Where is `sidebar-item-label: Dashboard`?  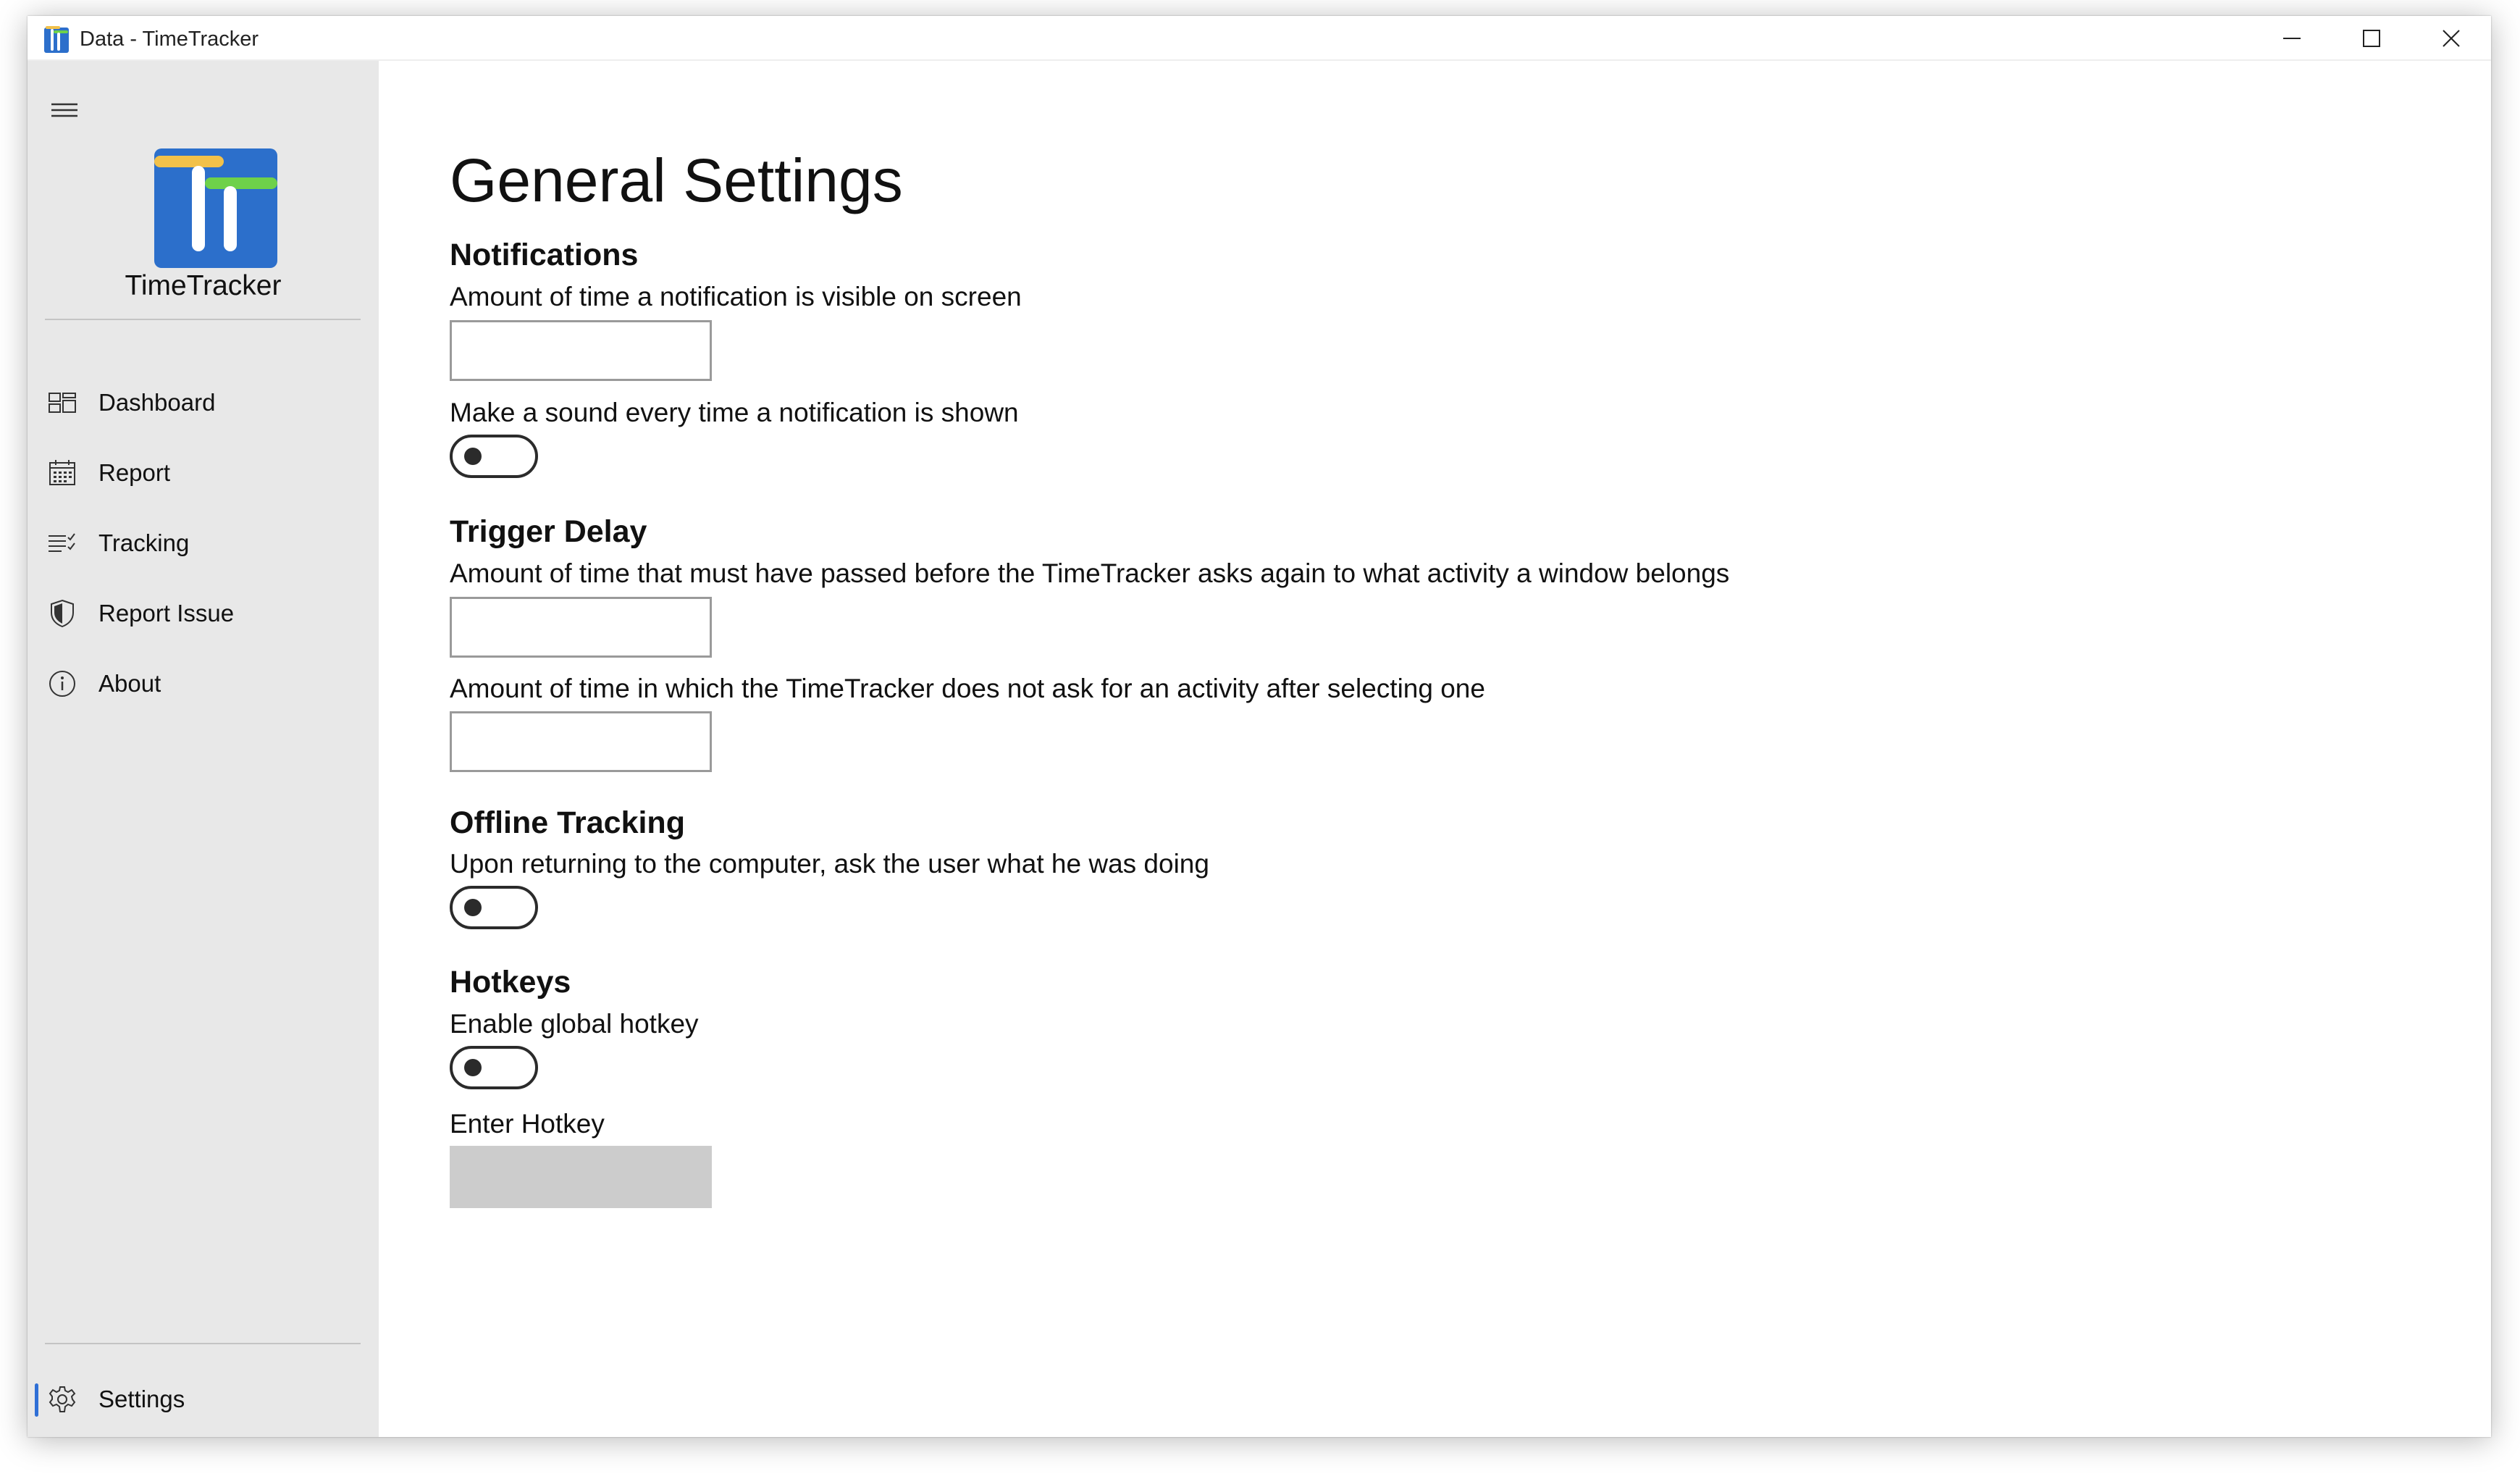
sidebar-item-label: Dashboard is located at coordinates (157, 402).